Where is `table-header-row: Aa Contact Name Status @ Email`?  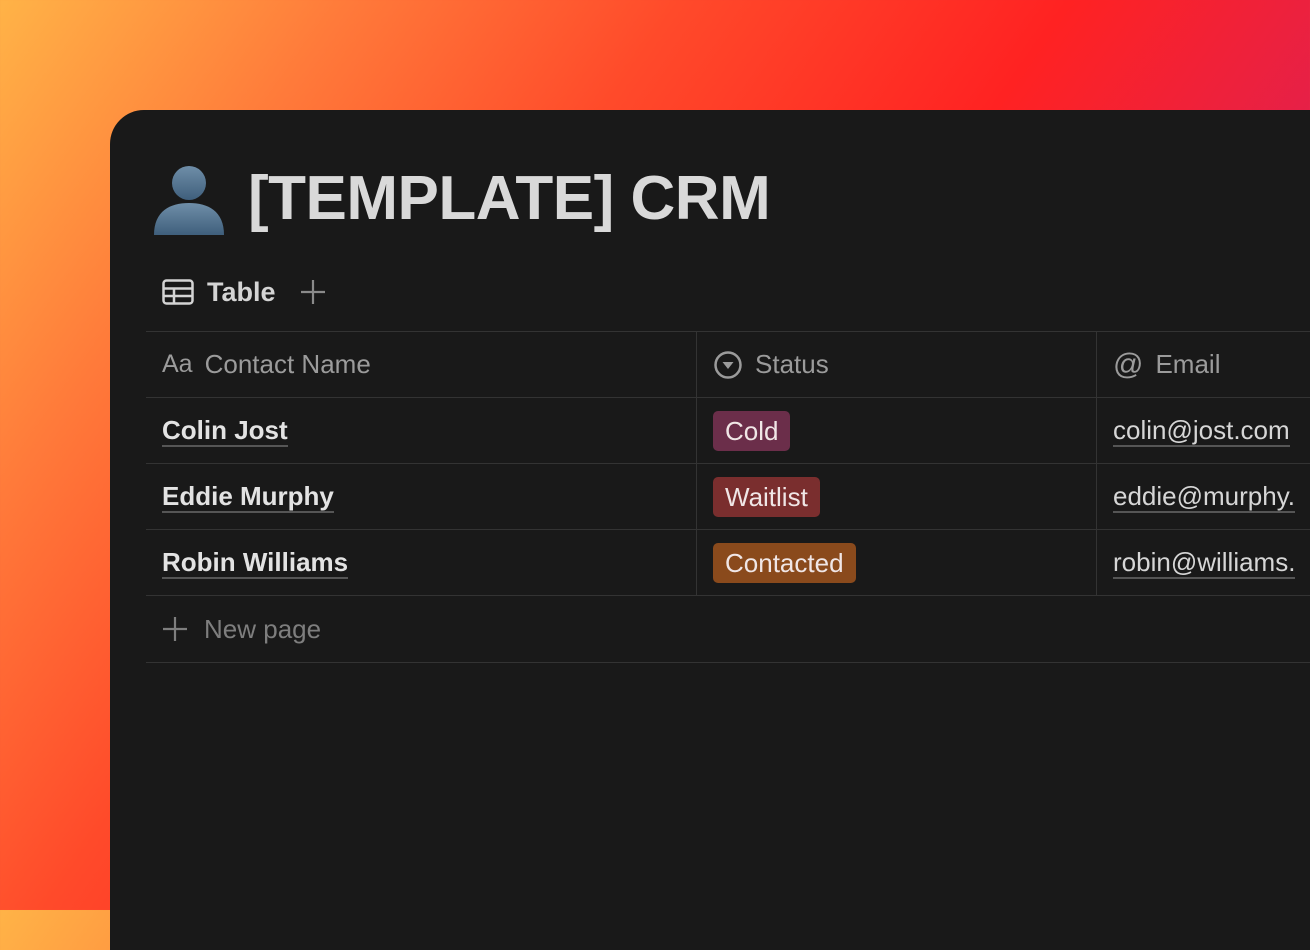
table-header-row: Aa Contact Name Status @ Email is located at coordinates (728, 364).